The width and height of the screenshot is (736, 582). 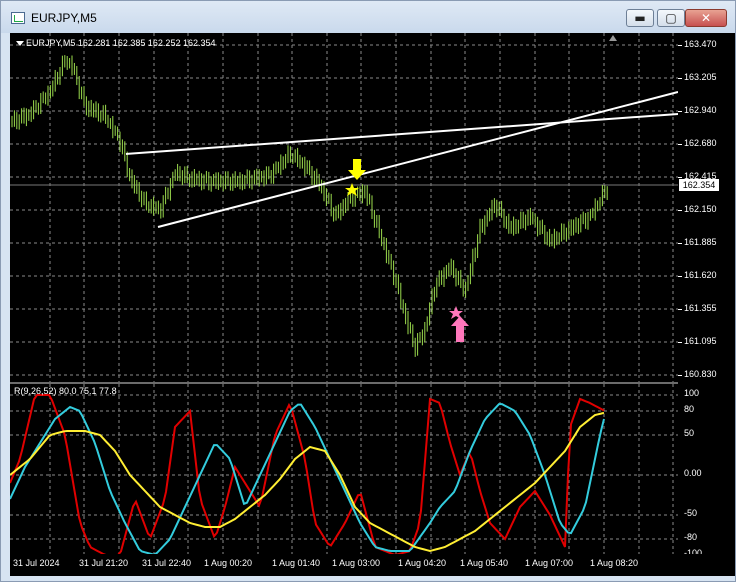 I want to click on time-tick-label: 31 Jul 2024, so click(x=36, y=563).